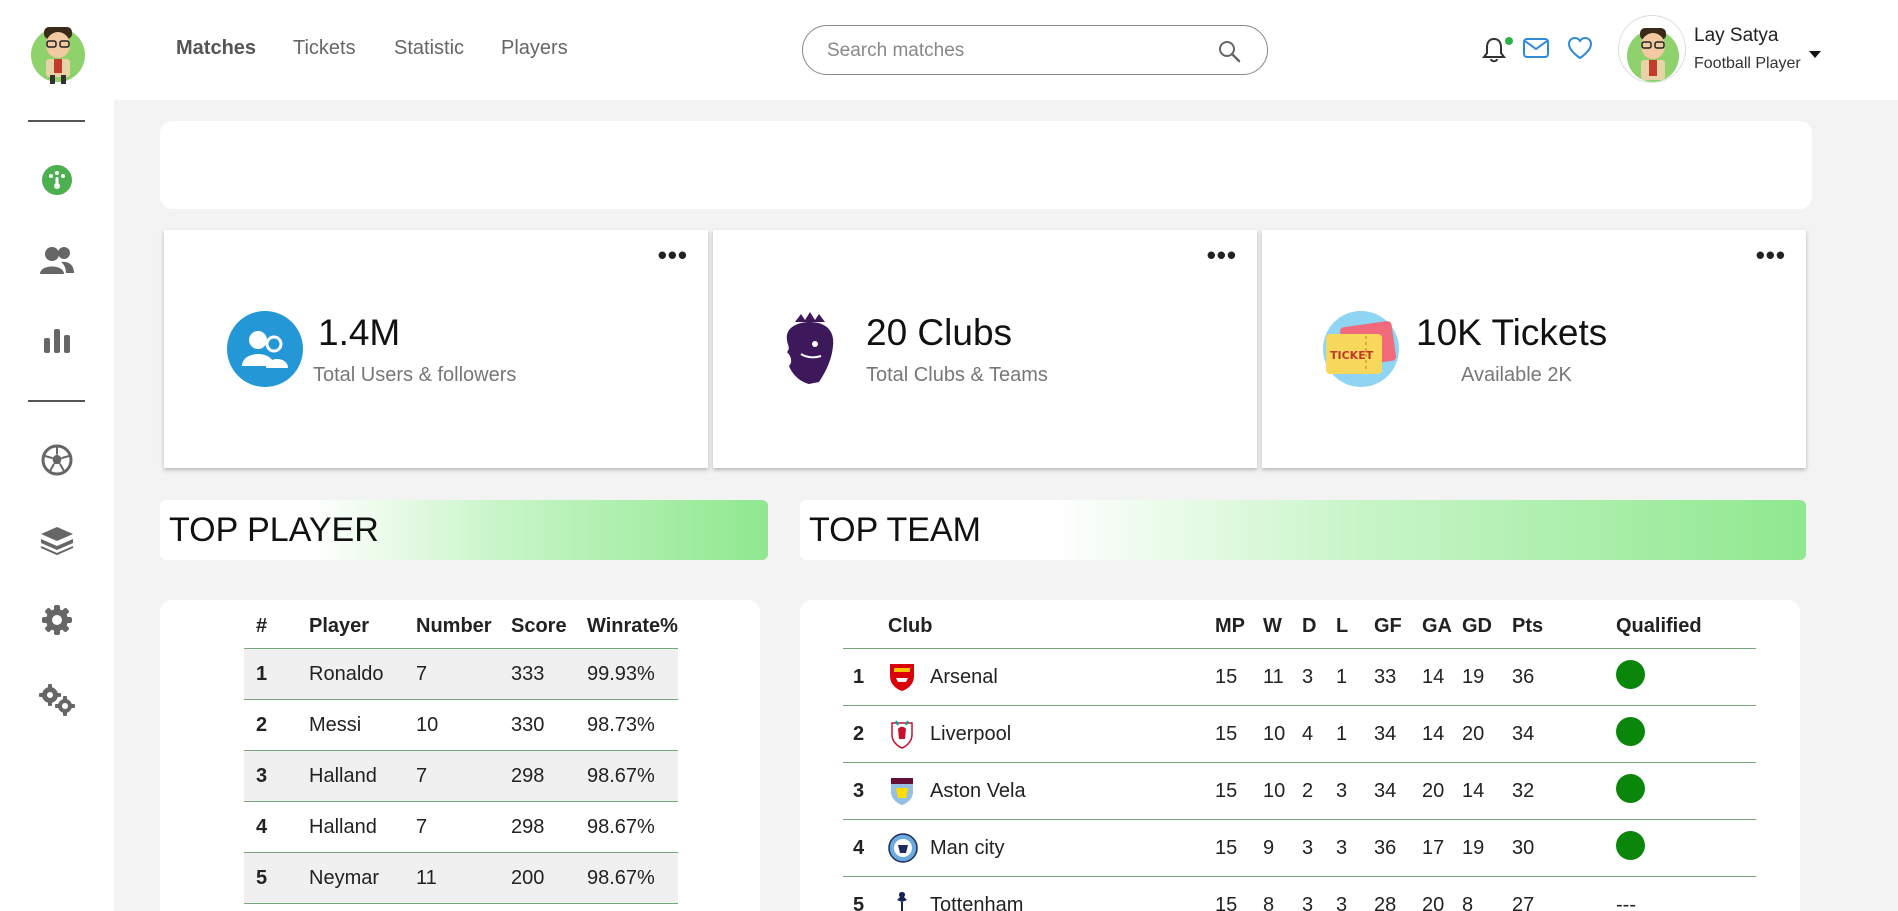  I want to click on gears-icon, so click(57, 700).